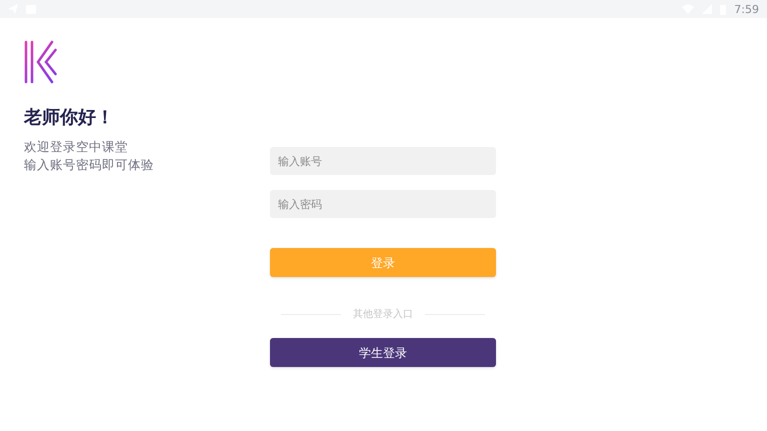  I want to click on logo-icon, so click(40, 62).